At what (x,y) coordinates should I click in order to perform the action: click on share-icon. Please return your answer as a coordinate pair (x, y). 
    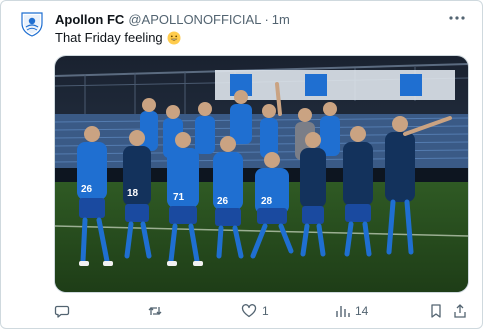
    Looking at the image, I should click on (460, 311).